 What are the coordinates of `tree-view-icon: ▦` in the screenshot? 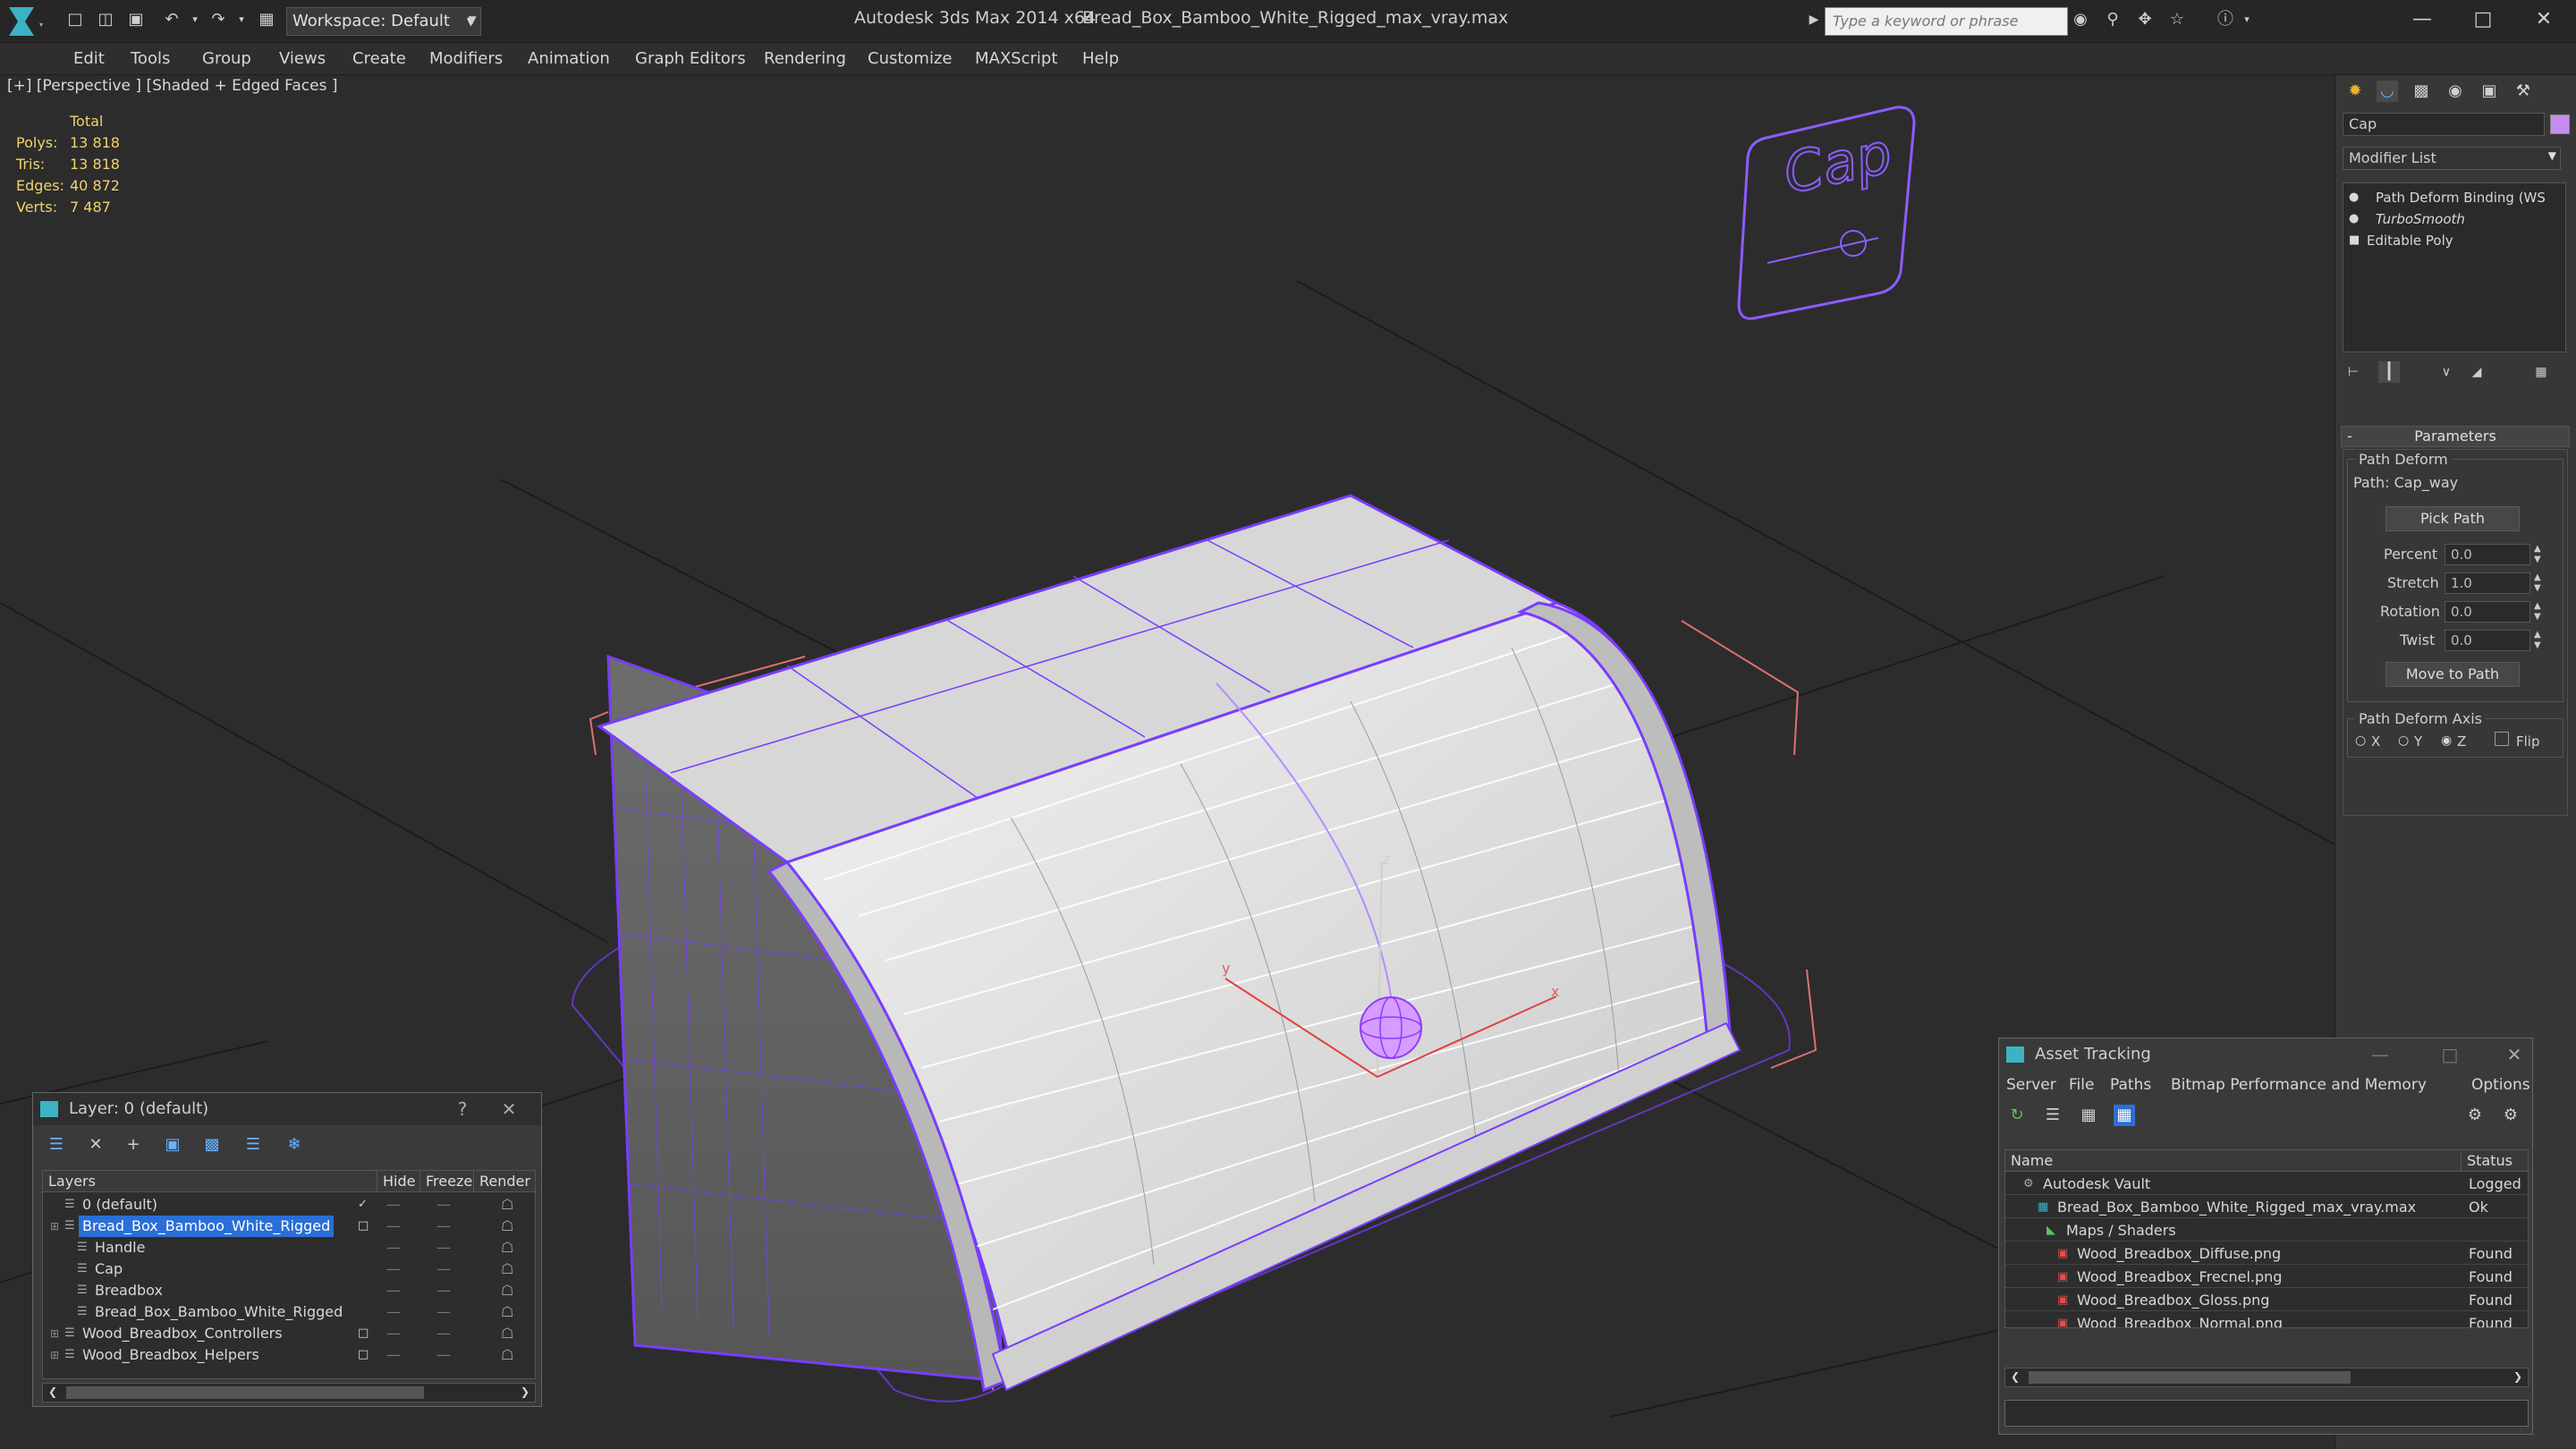 It's located at (2088, 1115).